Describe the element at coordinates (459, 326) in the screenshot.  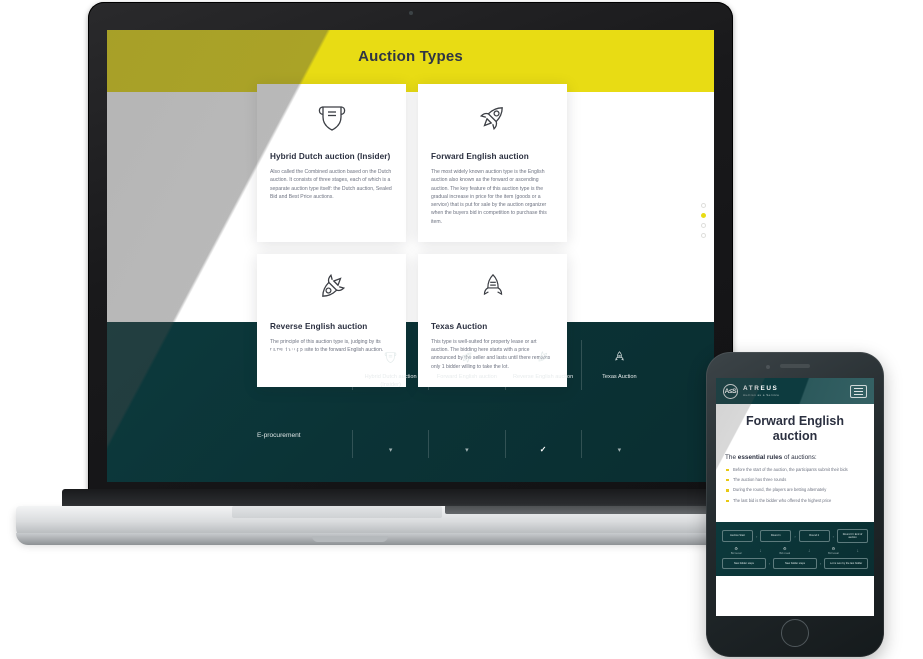
I see `card-title: Texas Auction` at that location.